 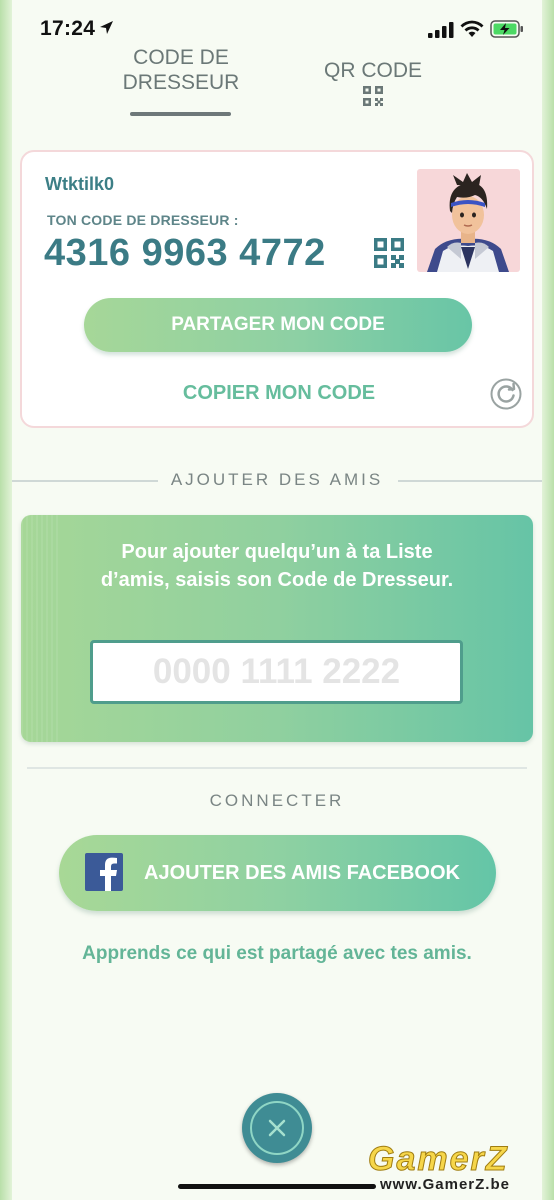 I want to click on close-icon, so click(x=277, y=1128).